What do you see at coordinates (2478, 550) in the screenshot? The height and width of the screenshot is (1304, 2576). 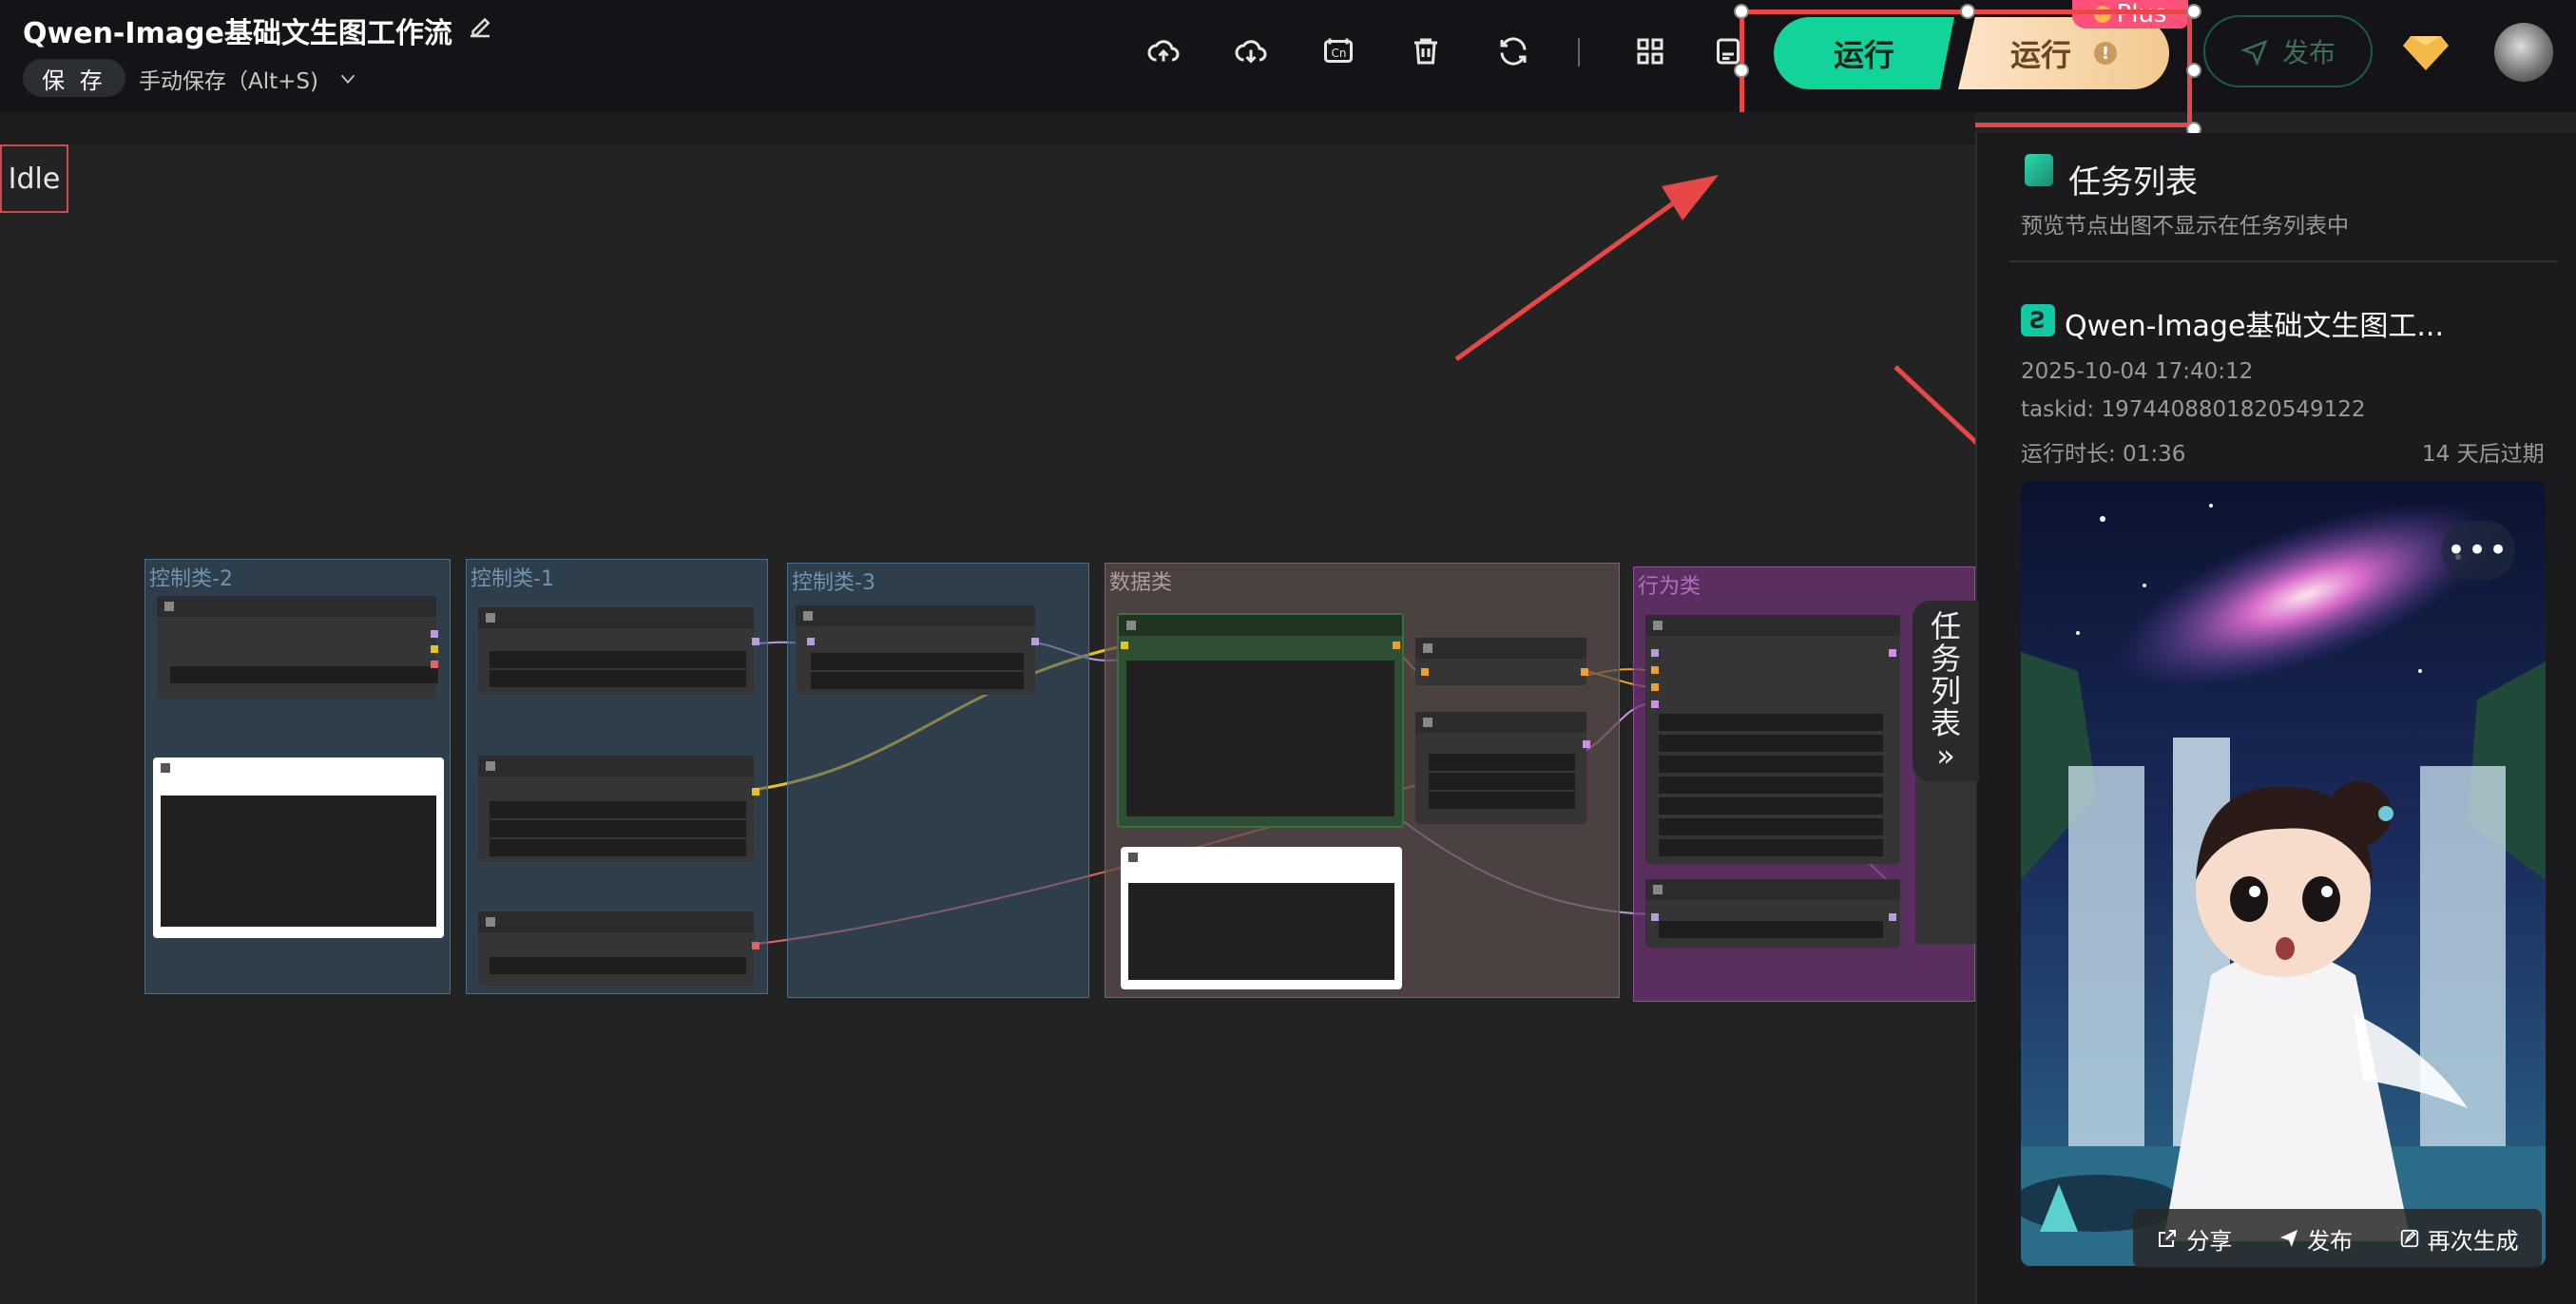 I see `more-options-button: •••` at bounding box center [2478, 550].